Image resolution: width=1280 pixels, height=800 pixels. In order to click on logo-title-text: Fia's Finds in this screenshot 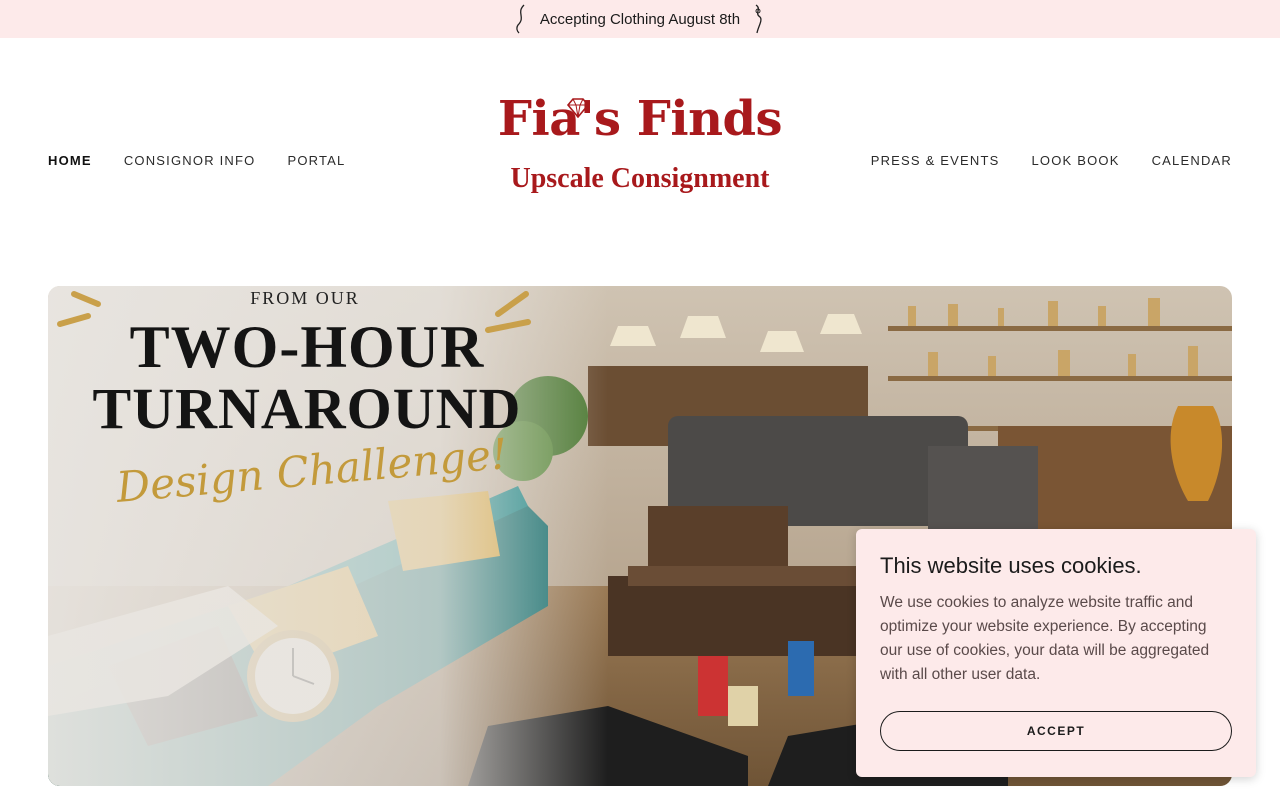, I will do `click(640, 119)`.